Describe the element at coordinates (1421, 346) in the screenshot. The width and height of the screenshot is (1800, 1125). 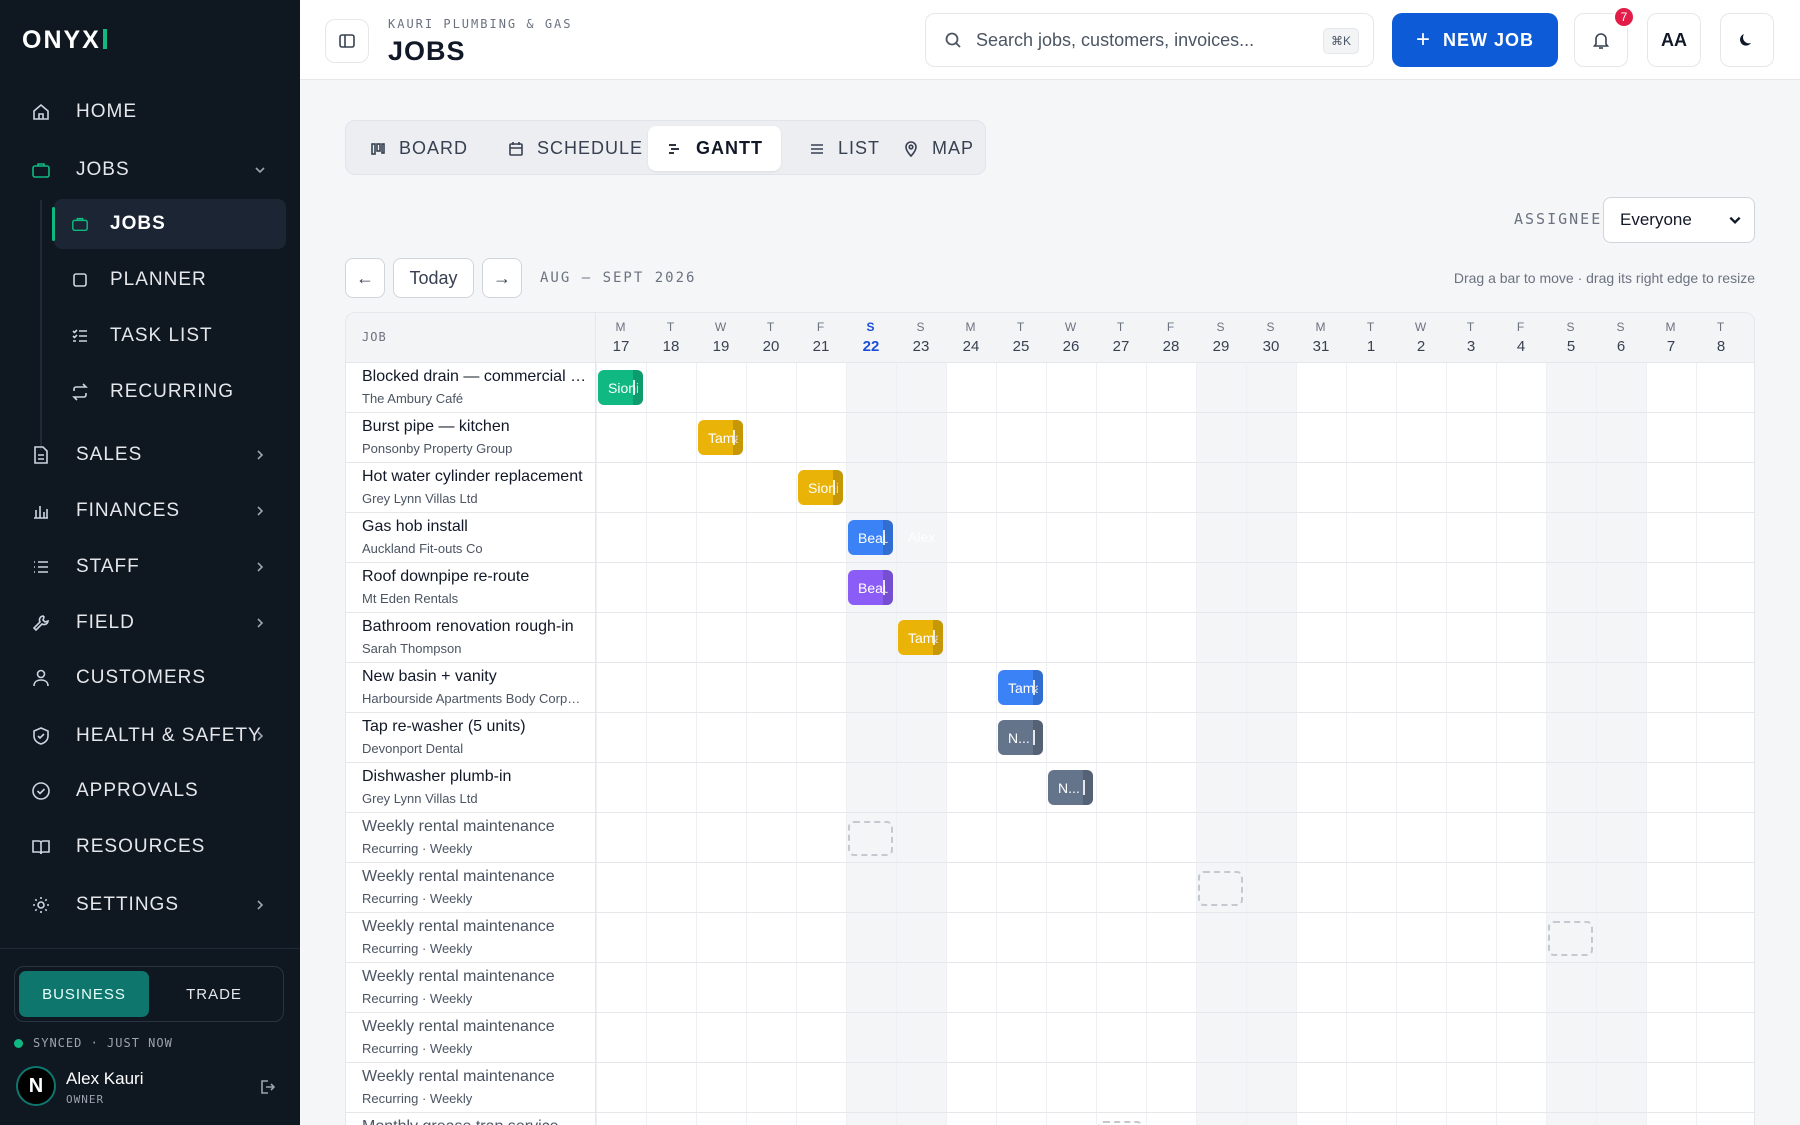
I see `day-number: 2` at that location.